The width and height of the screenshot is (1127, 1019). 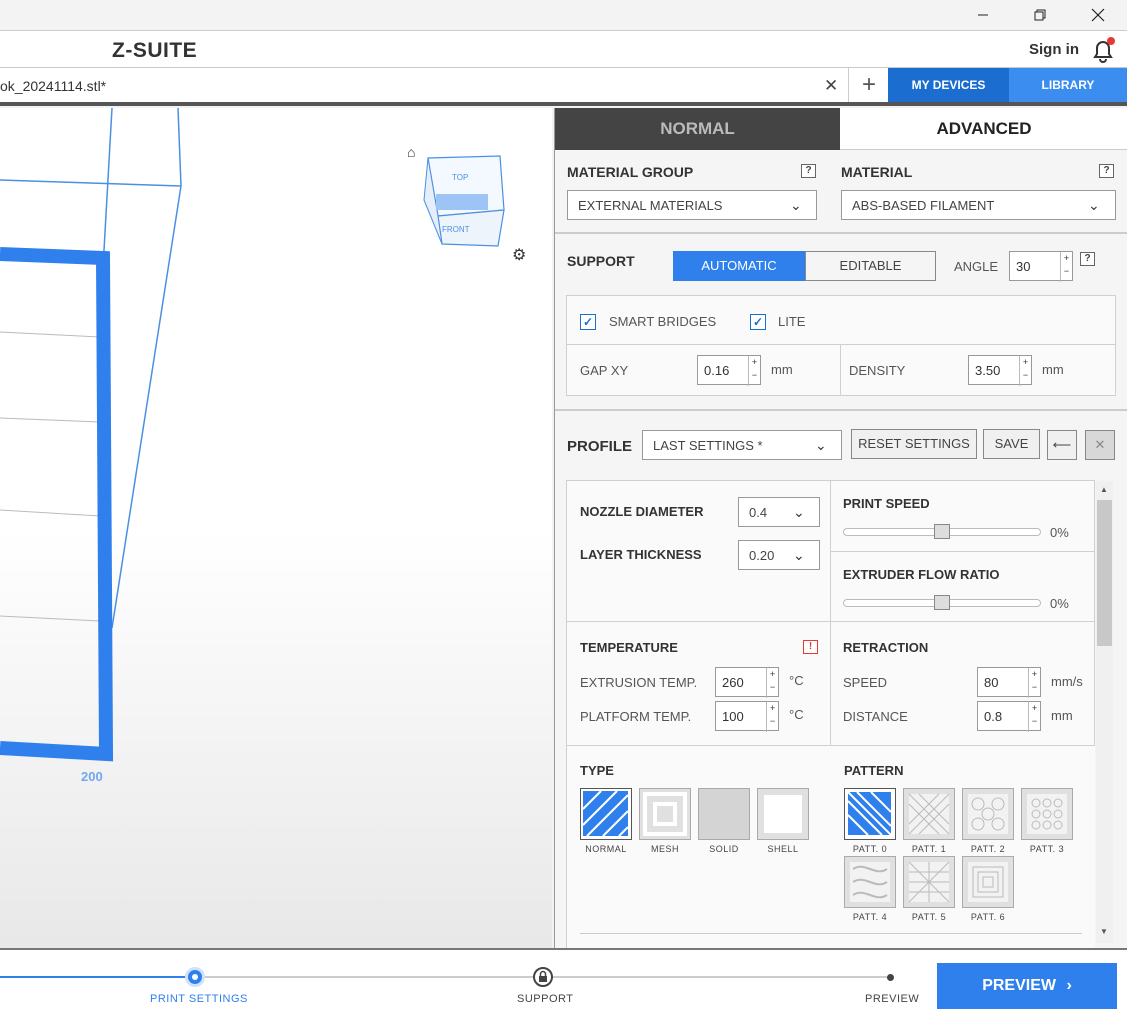 What do you see at coordinates (914, 444) in the screenshot?
I see `reset-settings-button: RESET SETTINGS` at bounding box center [914, 444].